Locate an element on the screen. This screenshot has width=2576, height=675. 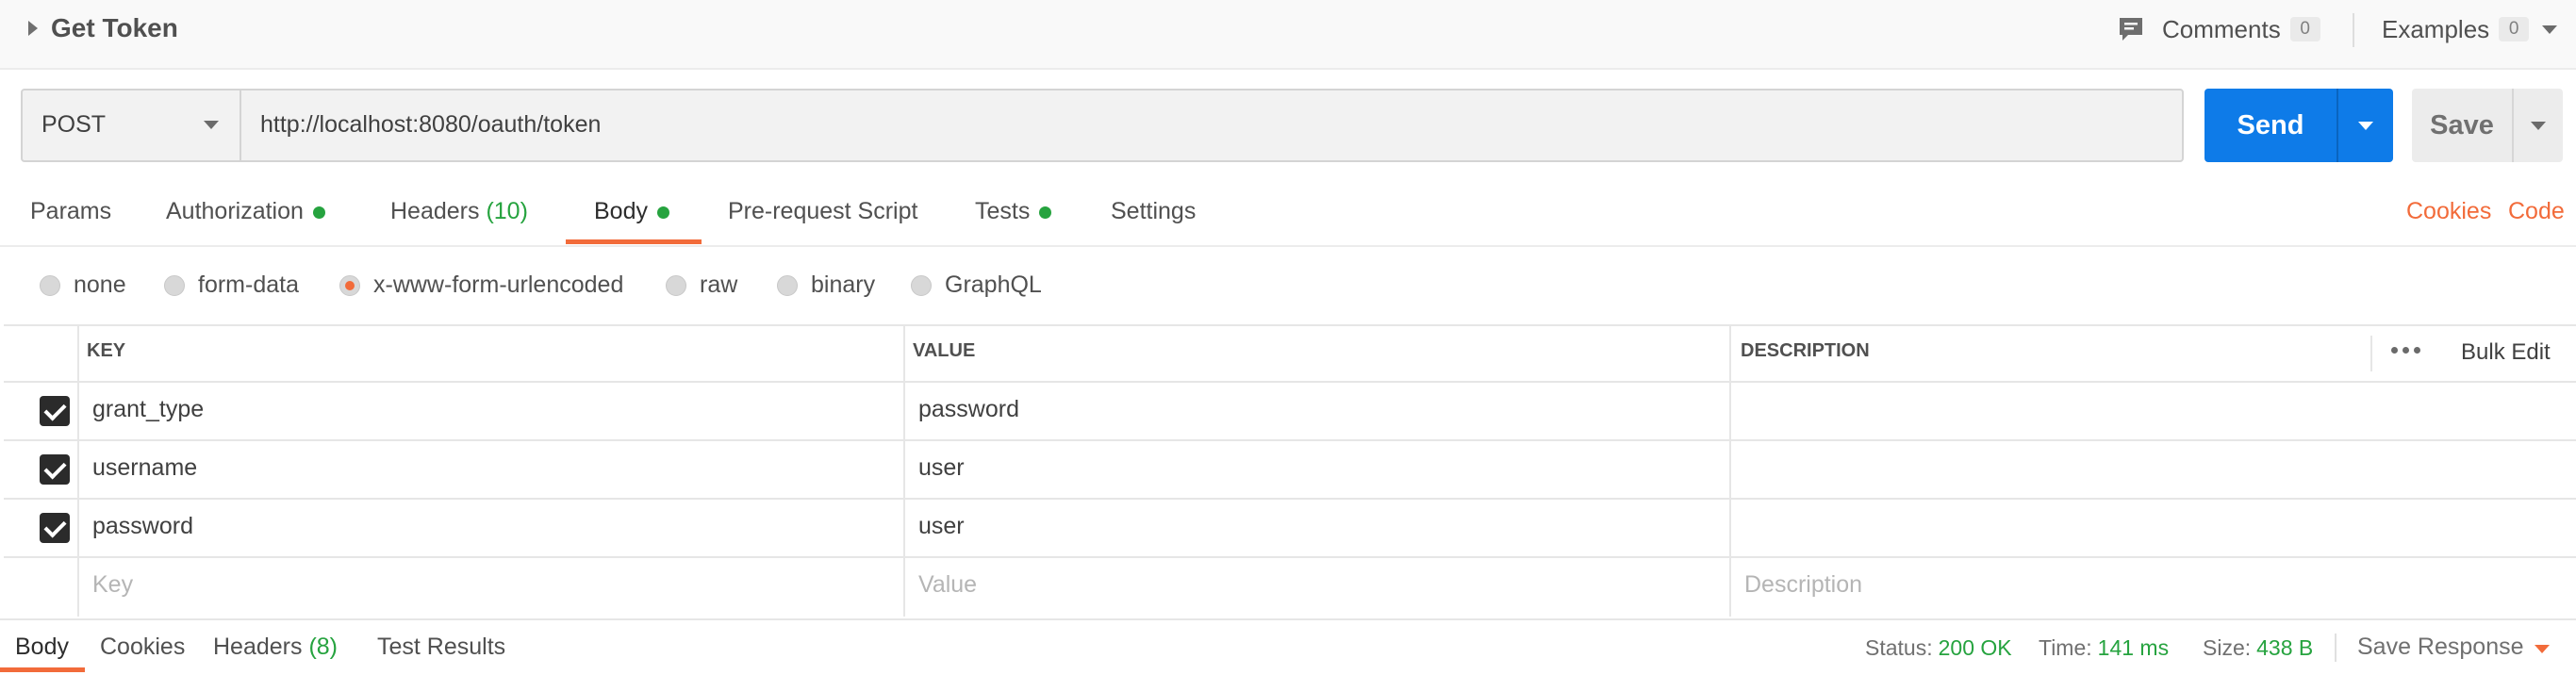
send-options-icon is located at coordinates (2365, 126).